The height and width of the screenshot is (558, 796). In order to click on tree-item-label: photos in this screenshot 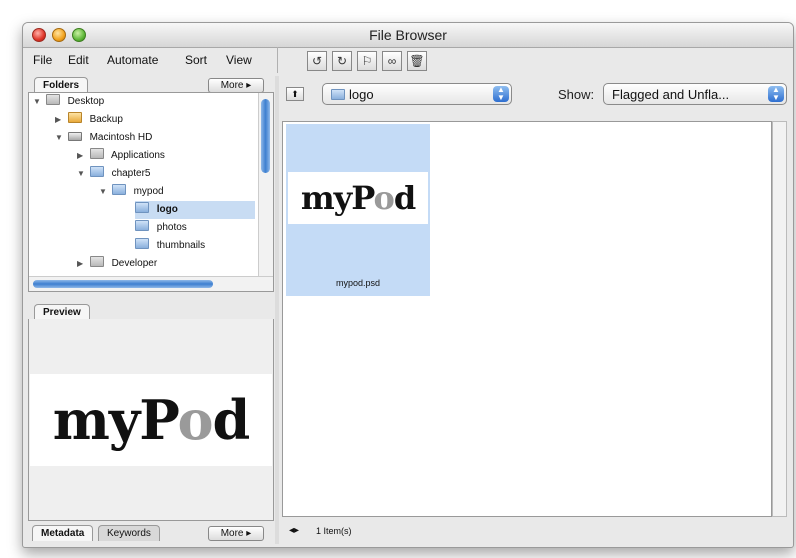, I will do `click(171, 227)`.